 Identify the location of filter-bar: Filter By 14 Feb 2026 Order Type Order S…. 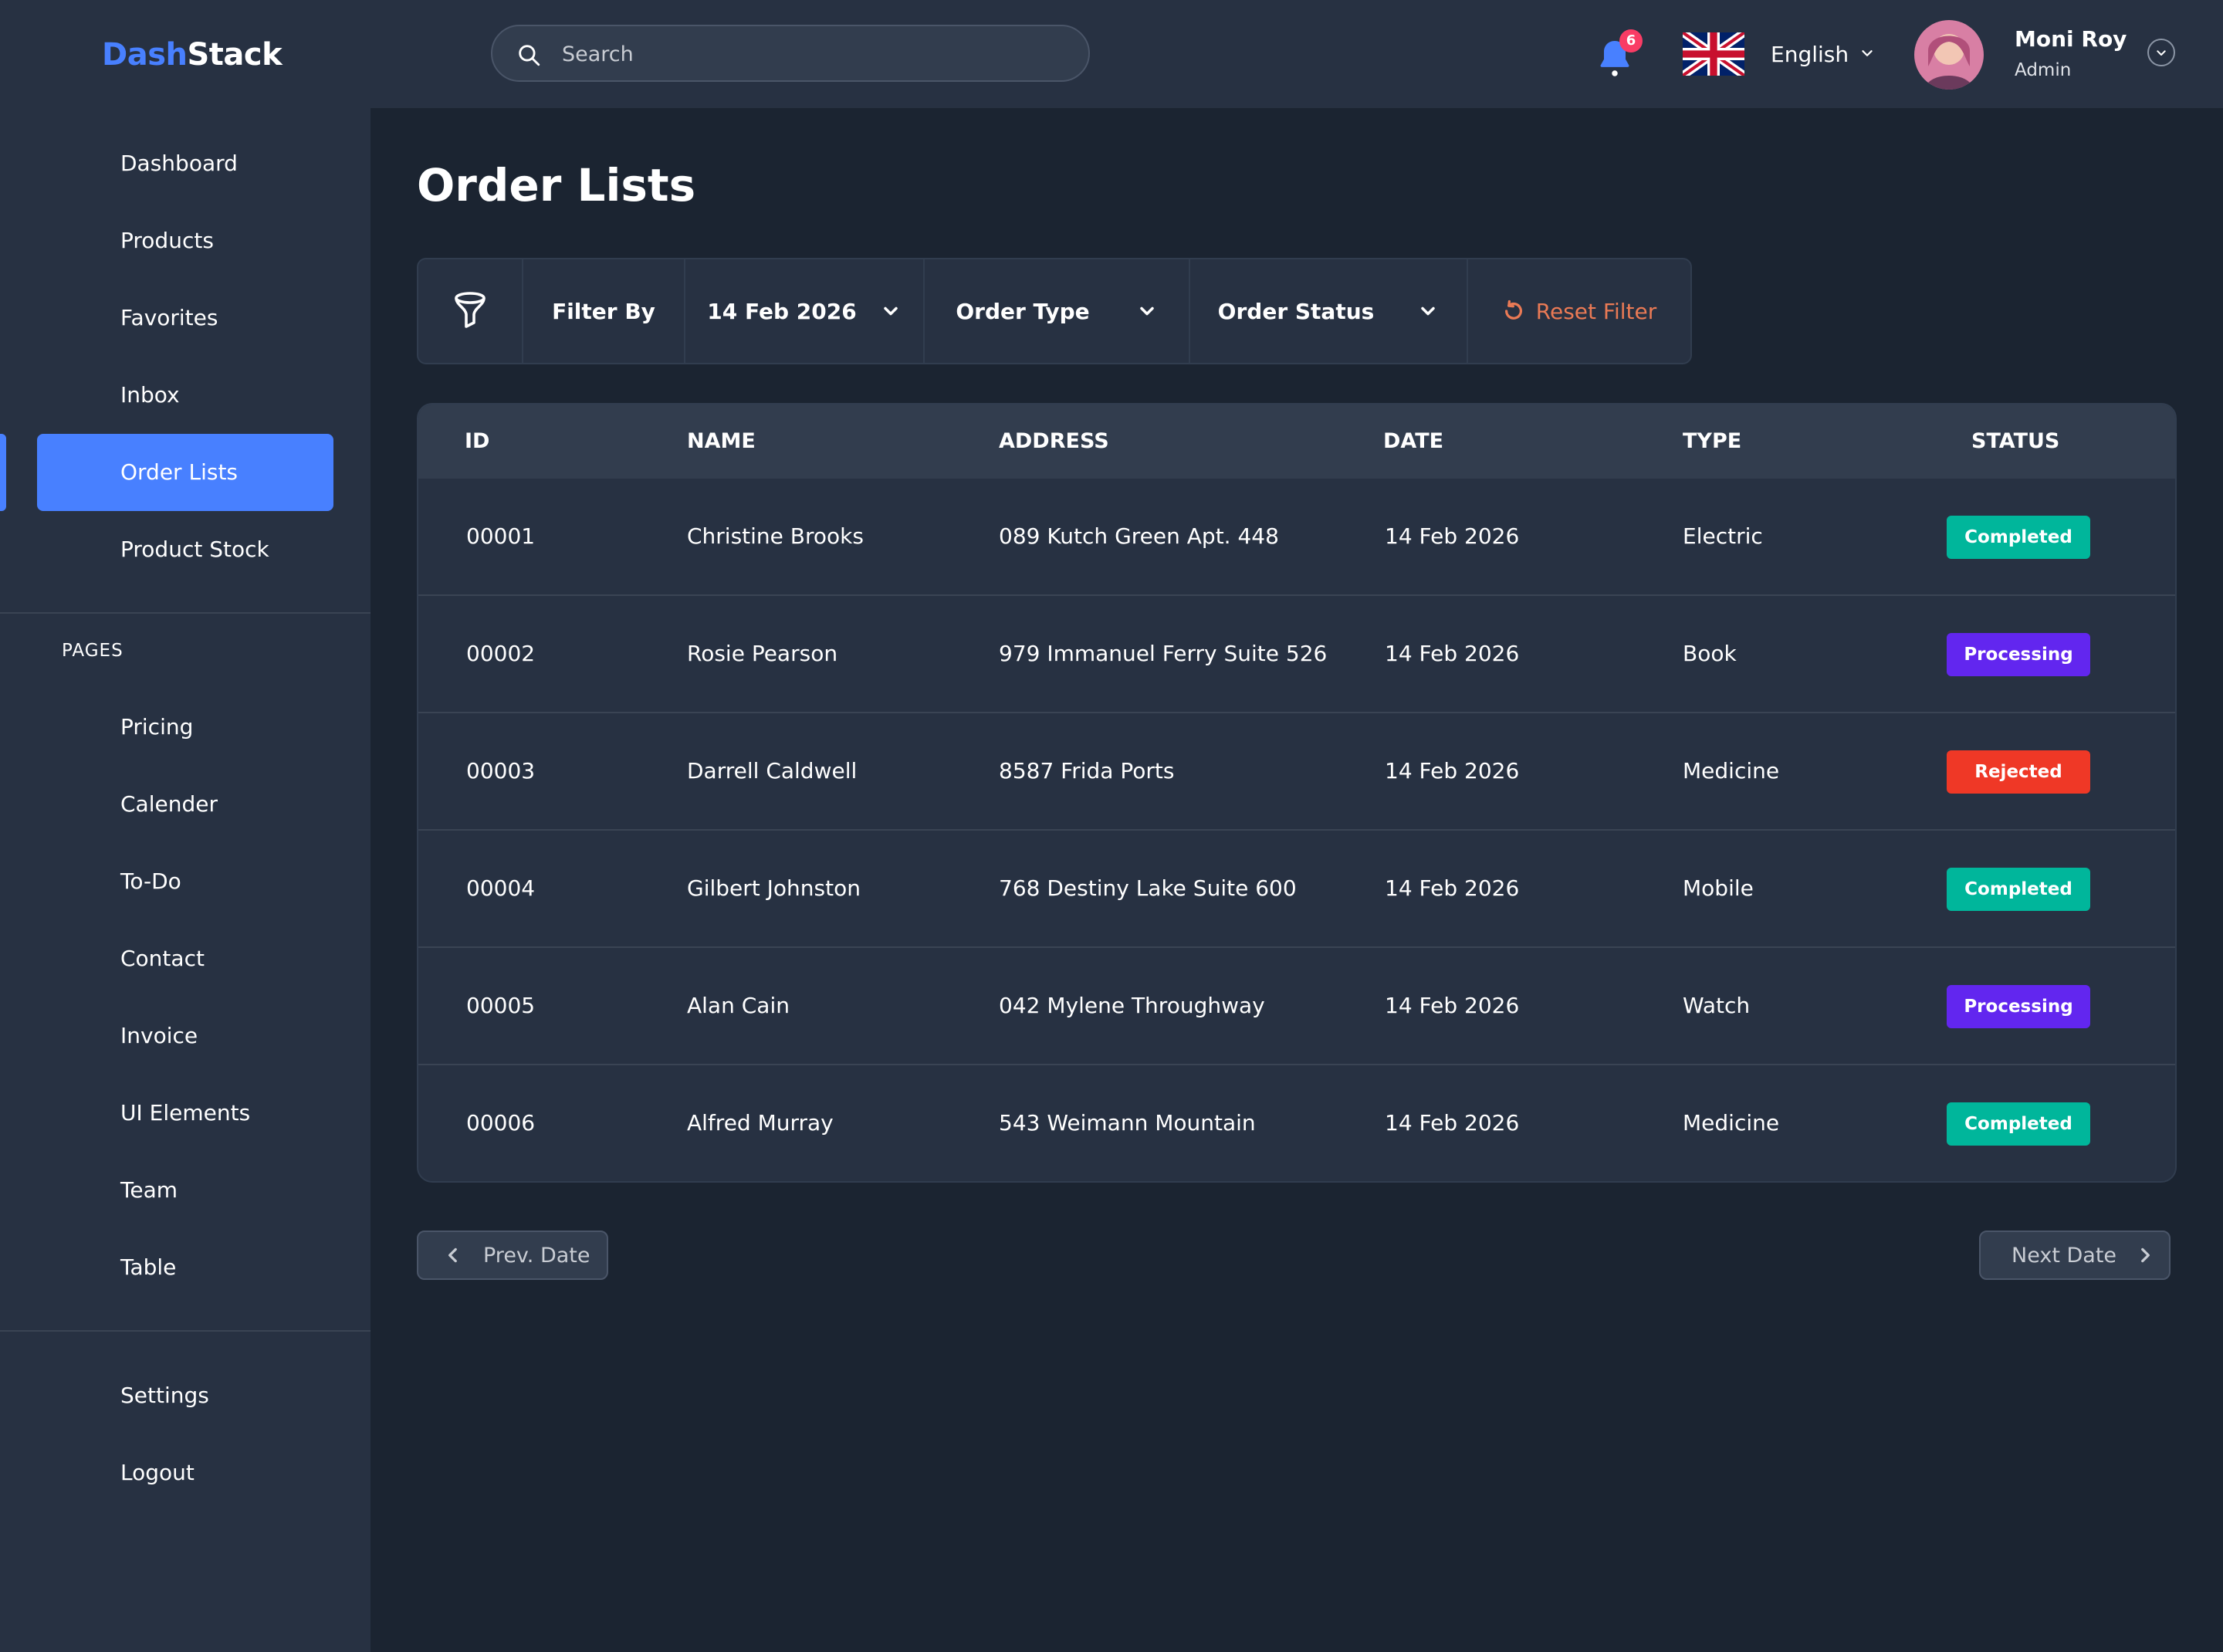
(1054, 311).